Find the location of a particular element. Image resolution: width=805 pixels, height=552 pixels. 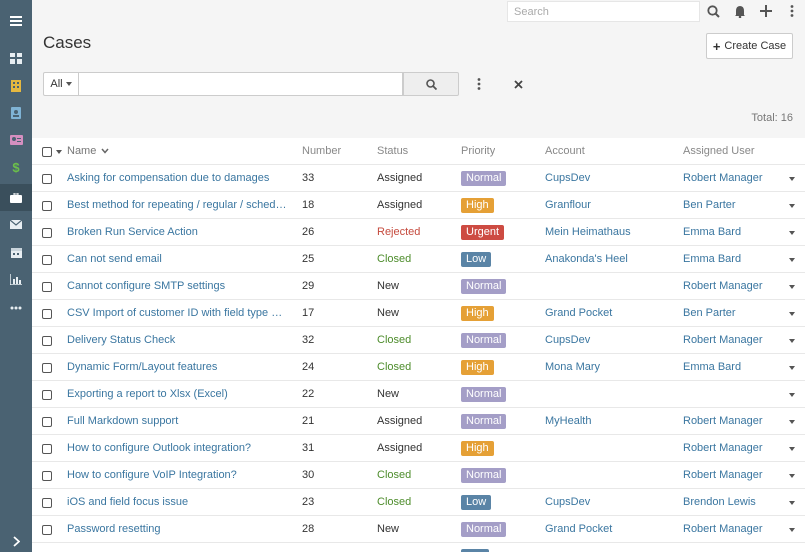

menu-toggle-button is located at coordinates (16, 20).